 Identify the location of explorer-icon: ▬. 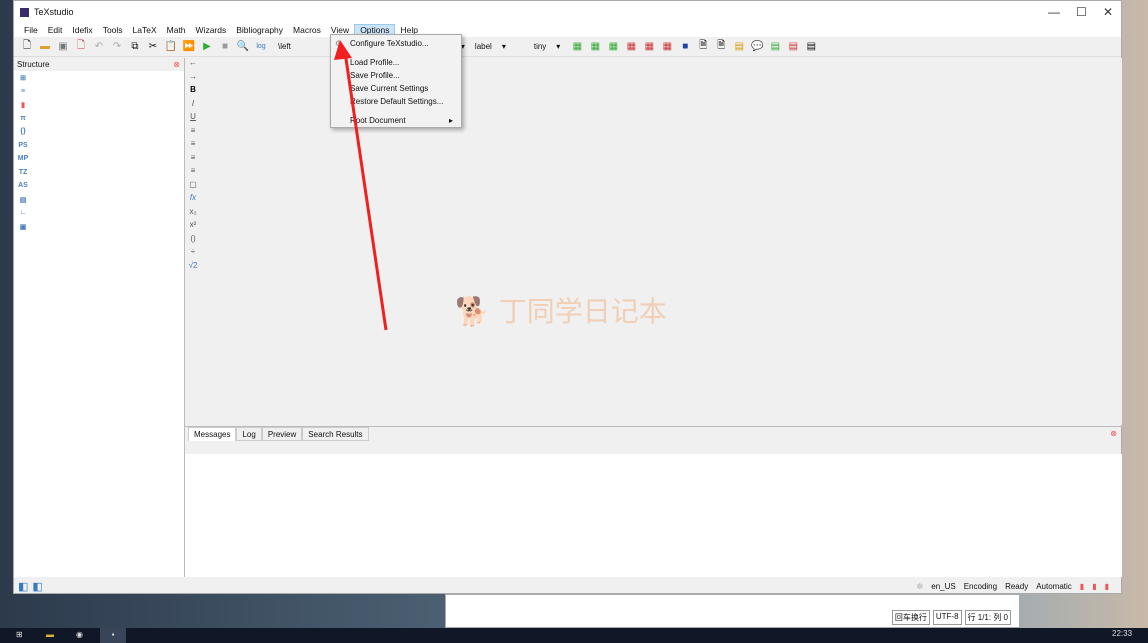
(50, 634).